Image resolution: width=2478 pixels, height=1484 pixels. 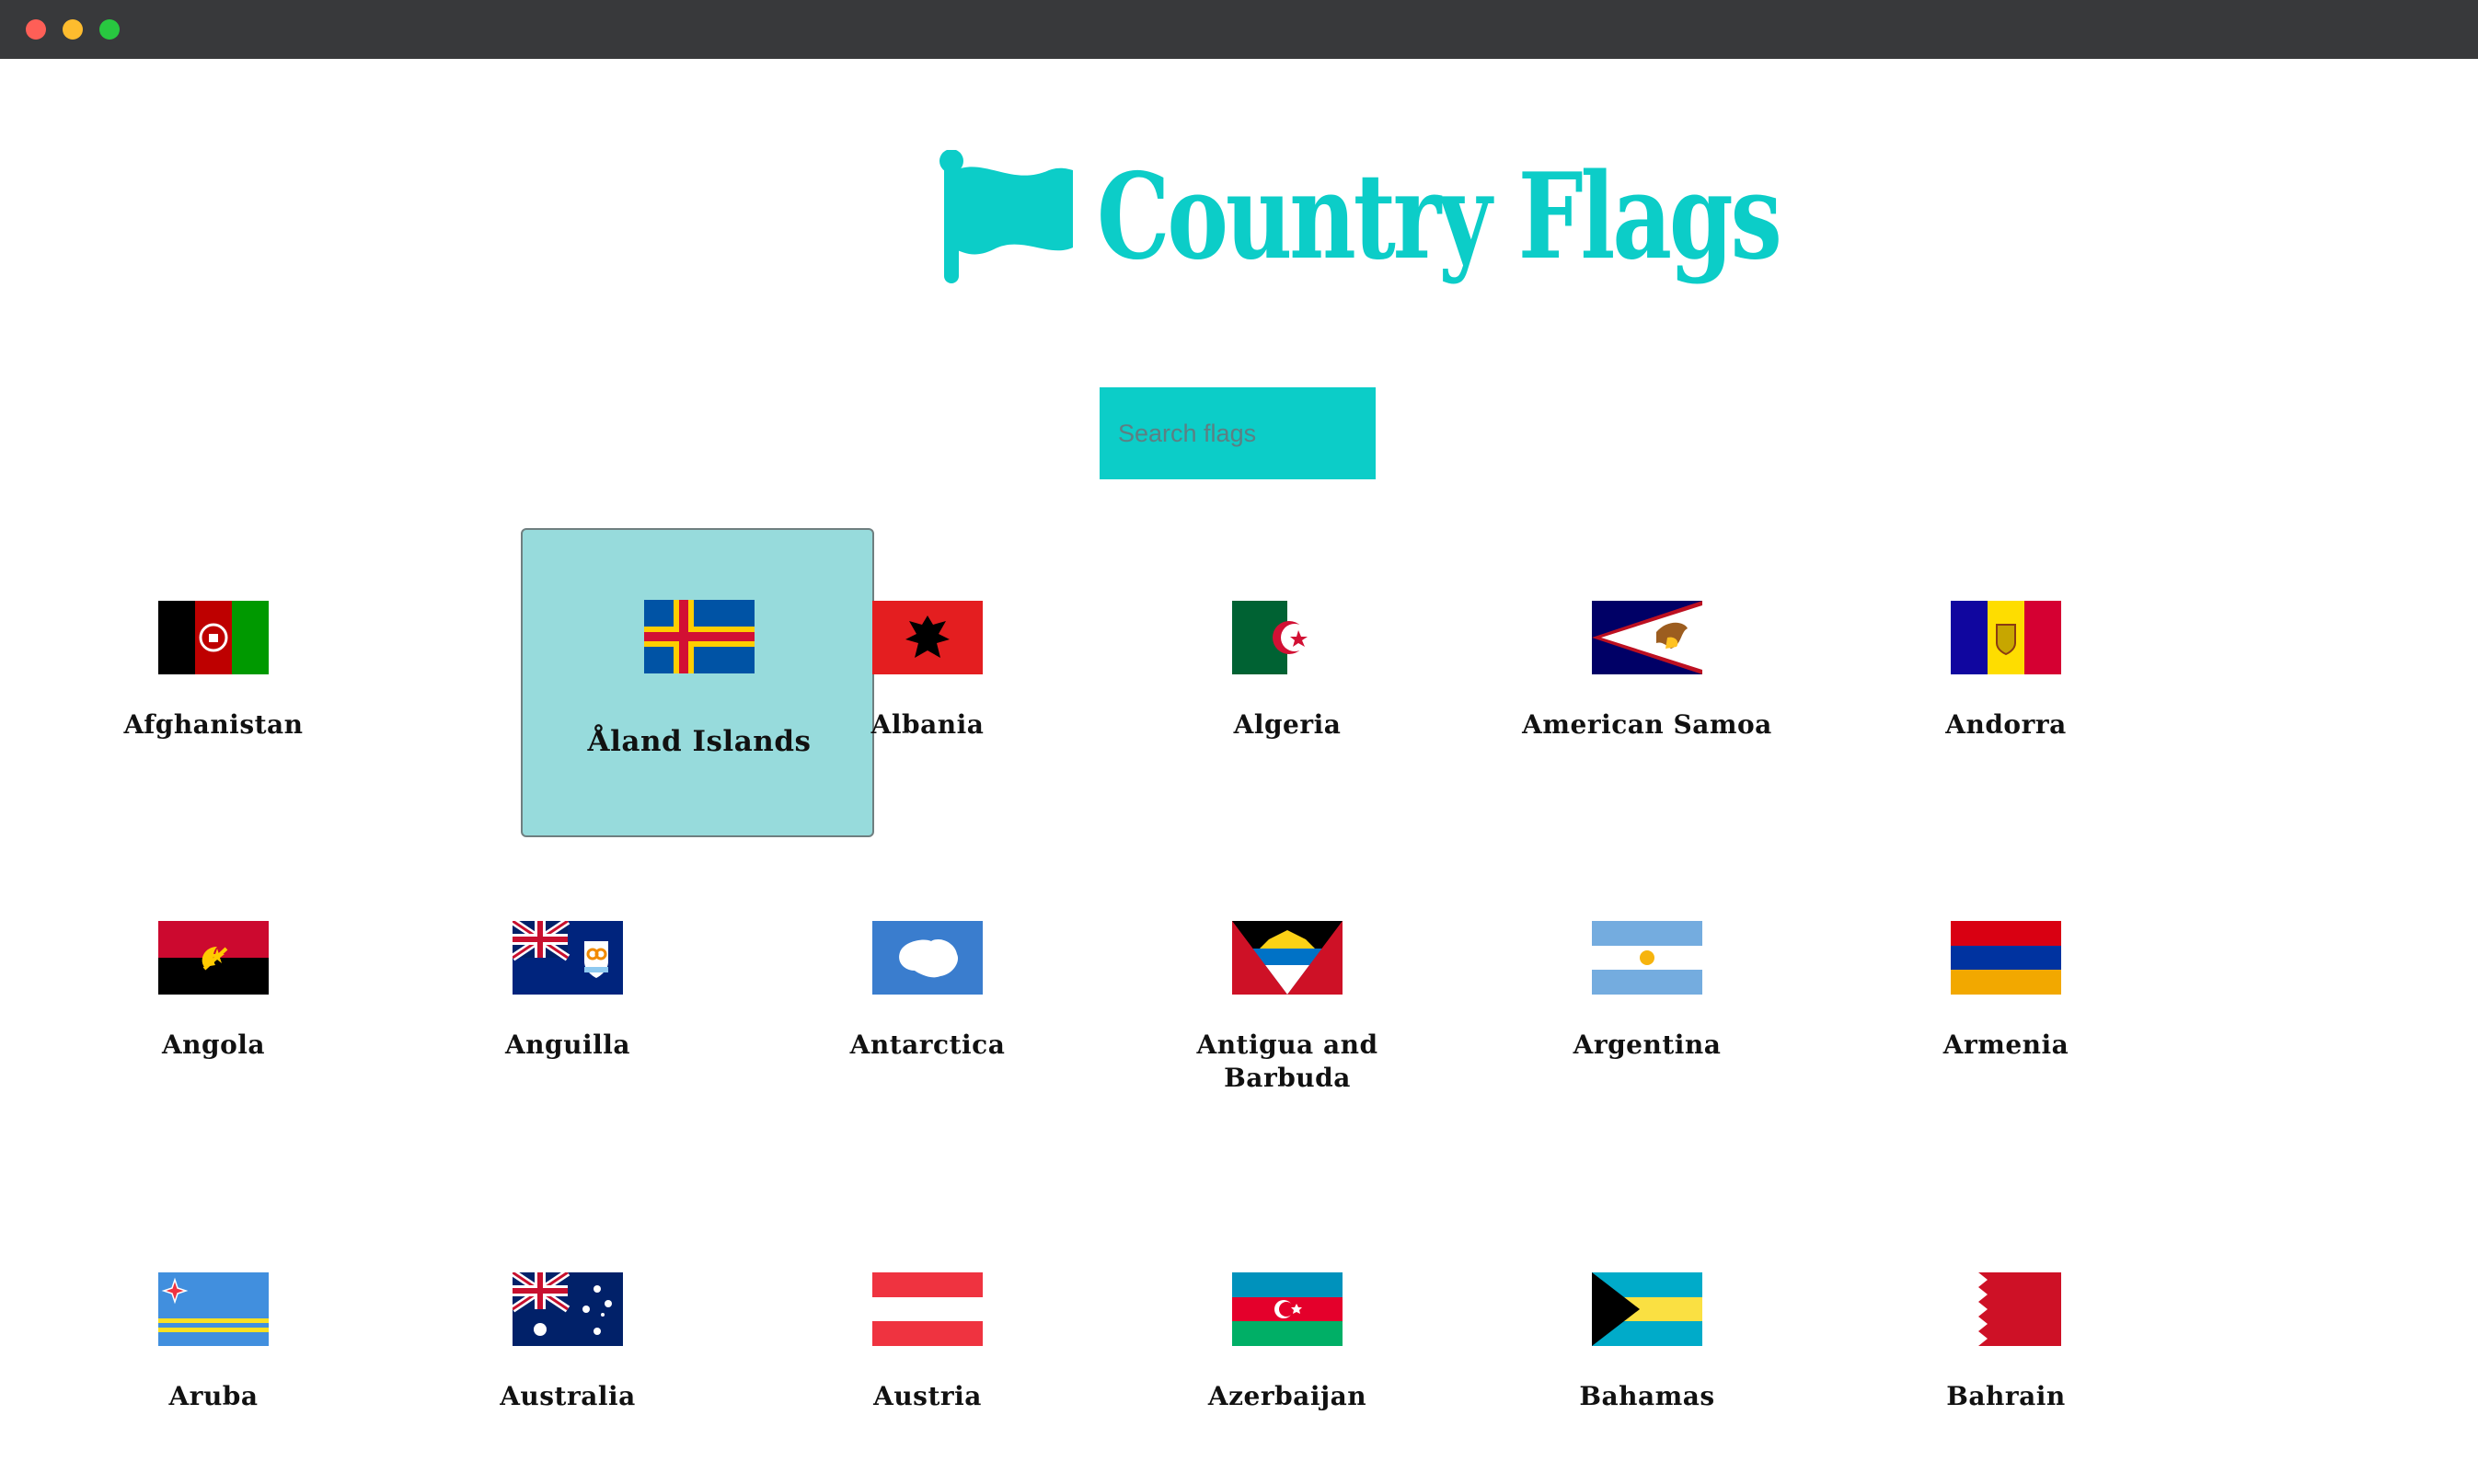 I want to click on country-card: Andorra, so click(x=2006, y=674).